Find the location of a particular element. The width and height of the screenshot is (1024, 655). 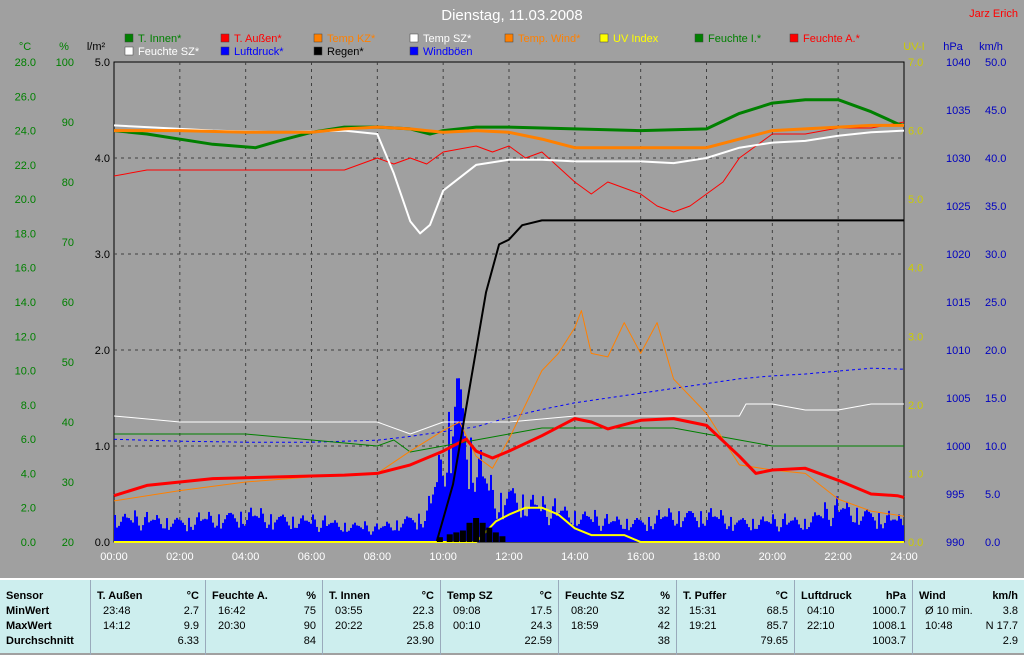

table-column: Luftdruck hPa 04:10 1000.7 22:10 1008.1 1003.7 is located at coordinates (853, 617).